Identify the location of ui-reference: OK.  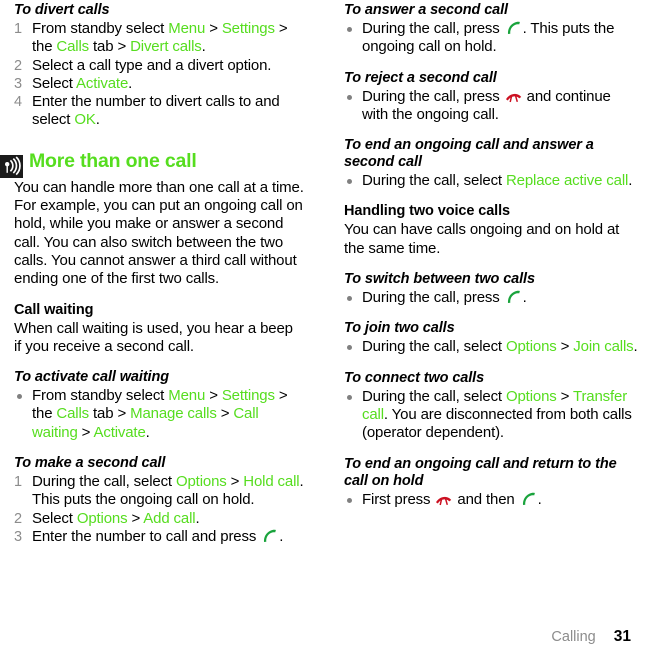
(85, 120).